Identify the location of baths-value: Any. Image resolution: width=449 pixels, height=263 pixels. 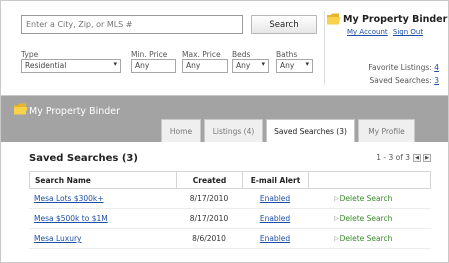
(287, 65).